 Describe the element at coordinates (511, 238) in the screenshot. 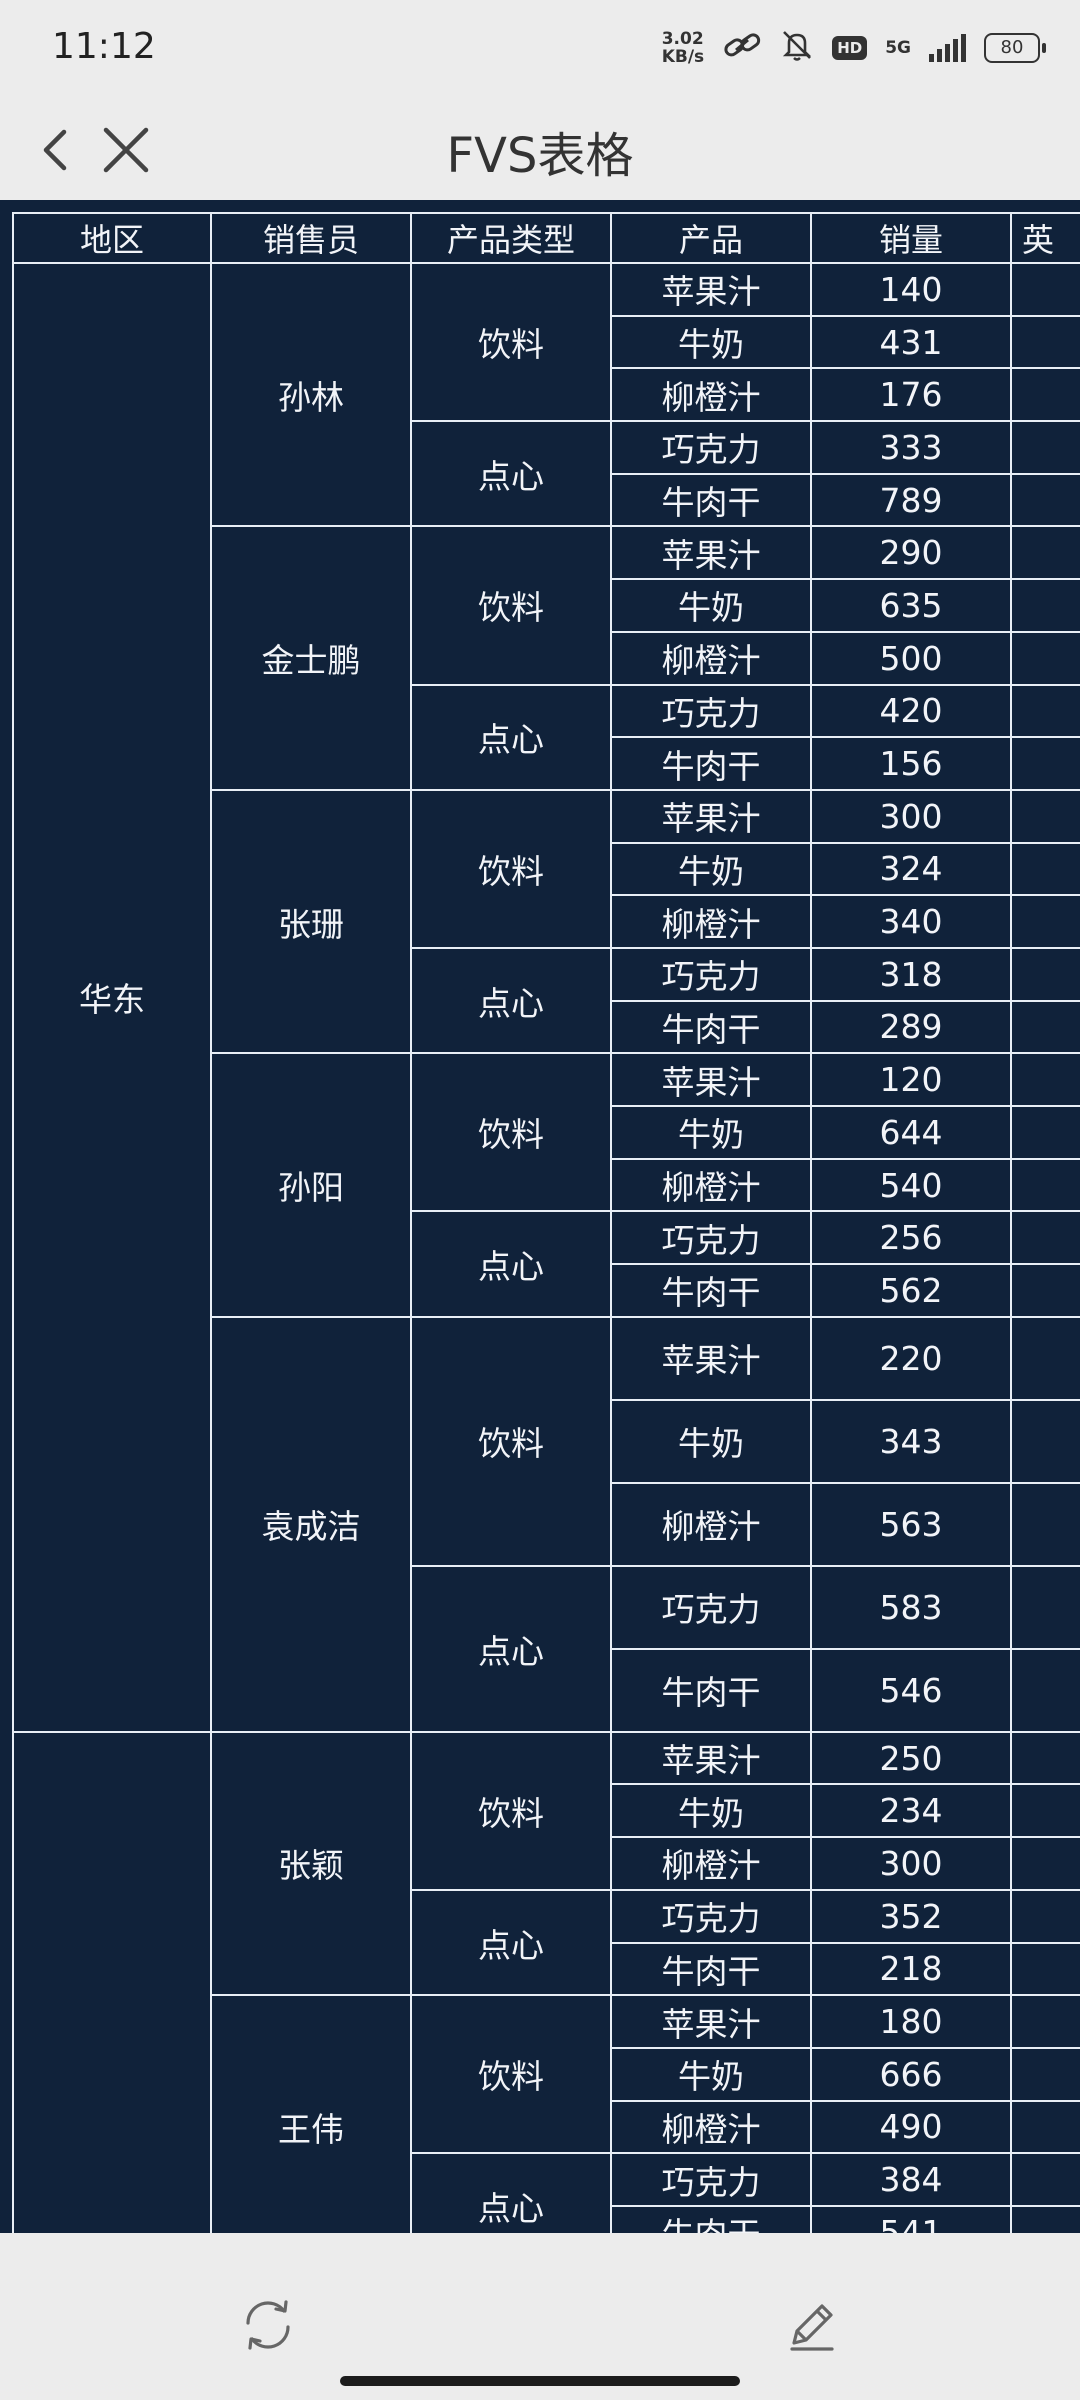

I see `header-cell-category: 产品类型` at that location.